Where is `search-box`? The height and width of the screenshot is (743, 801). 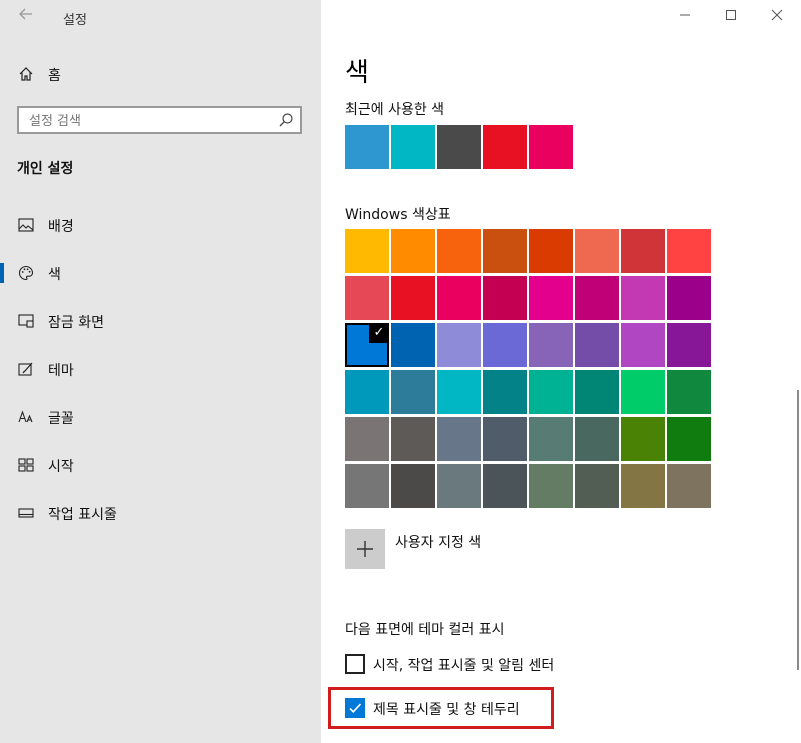 search-box is located at coordinates (159, 120).